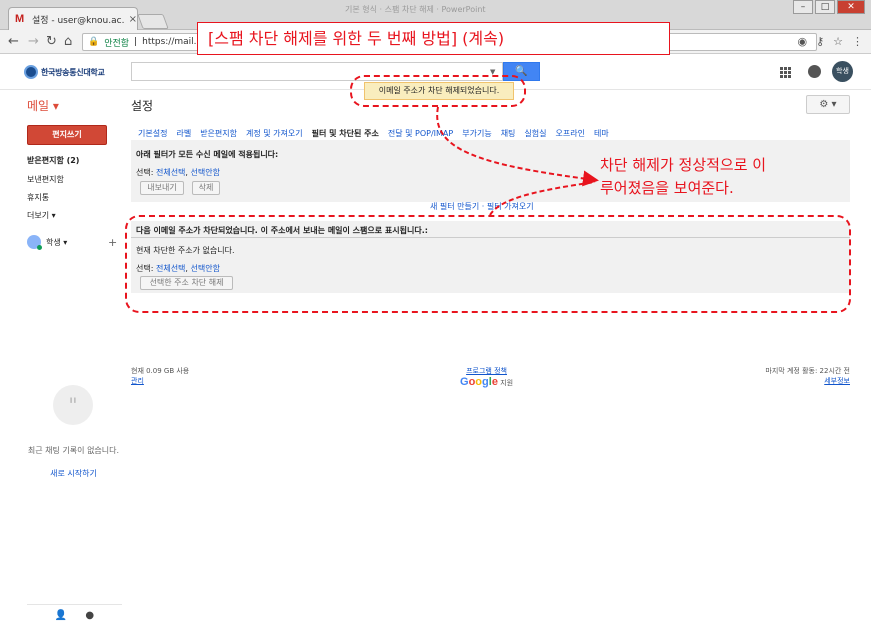  I want to click on mail-switcher: 메일 ▾, so click(43, 105).